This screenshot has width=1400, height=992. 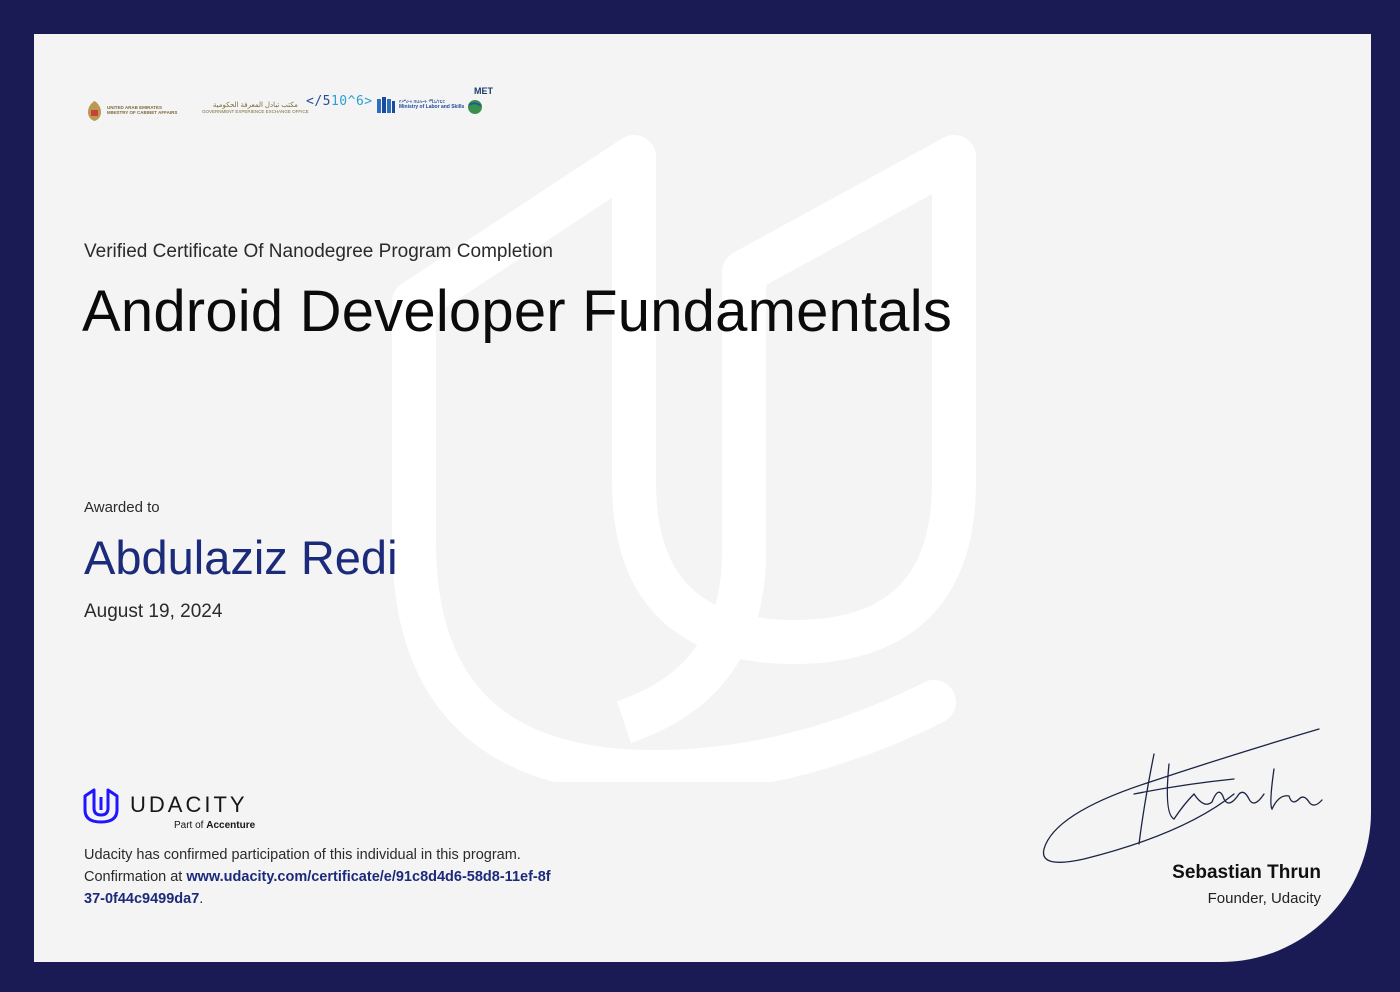 What do you see at coordinates (189, 804) in the screenshot?
I see `udacity-wordmark: UDACITY` at bounding box center [189, 804].